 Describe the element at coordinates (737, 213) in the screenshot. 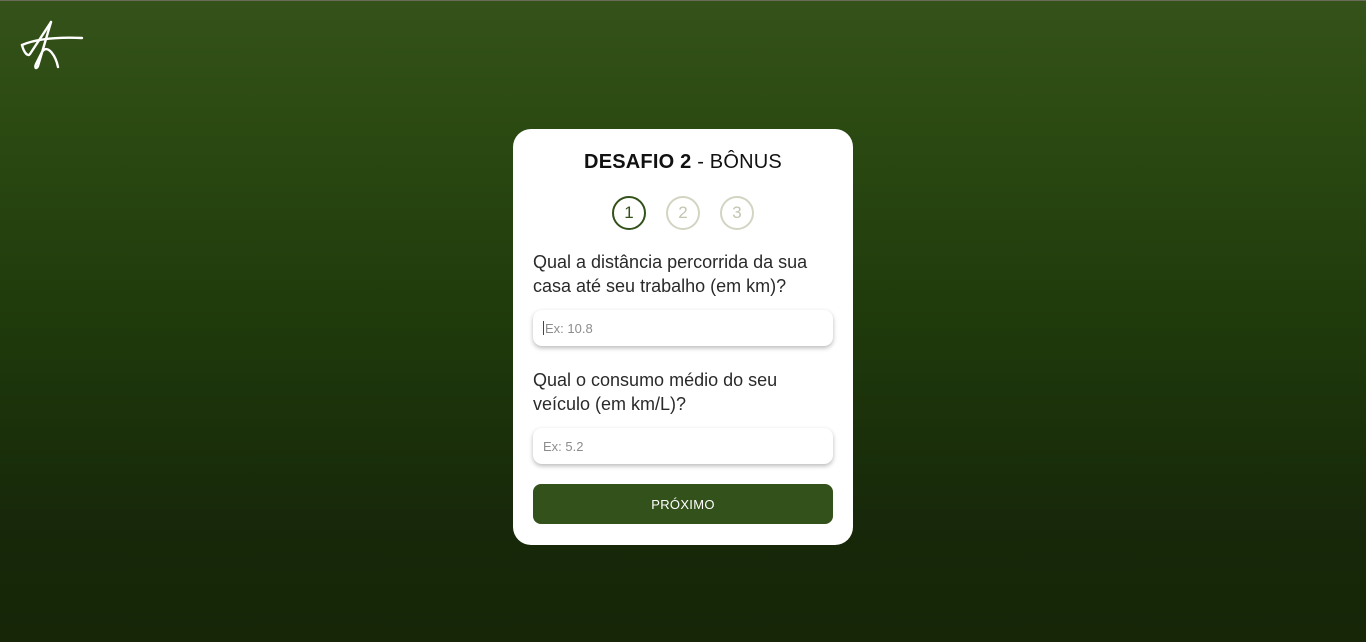

I see `step-3: 3` at that location.